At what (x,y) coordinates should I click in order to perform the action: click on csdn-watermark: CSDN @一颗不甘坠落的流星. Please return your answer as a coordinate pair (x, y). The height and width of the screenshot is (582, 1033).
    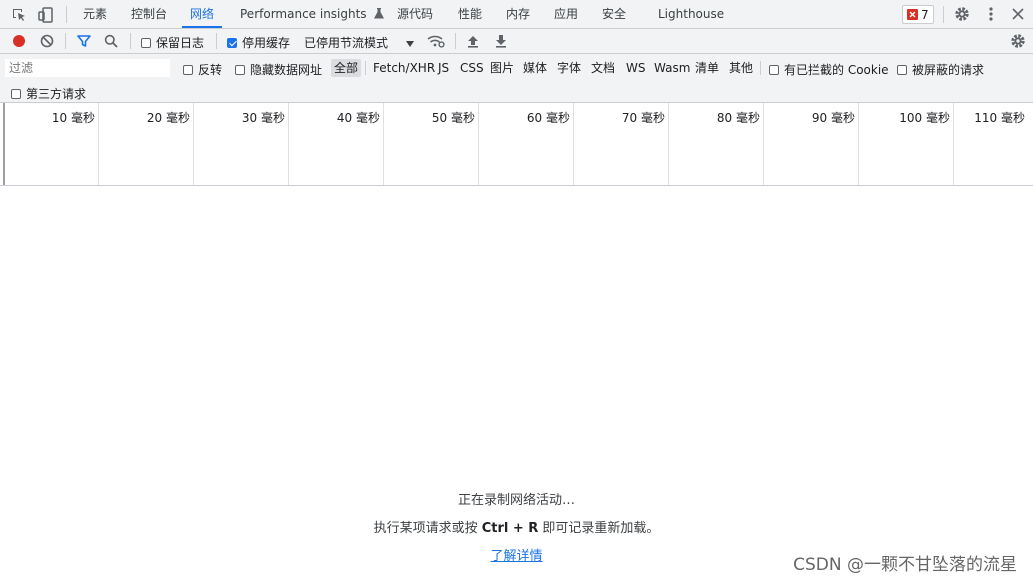
    Looking at the image, I should click on (905, 565).